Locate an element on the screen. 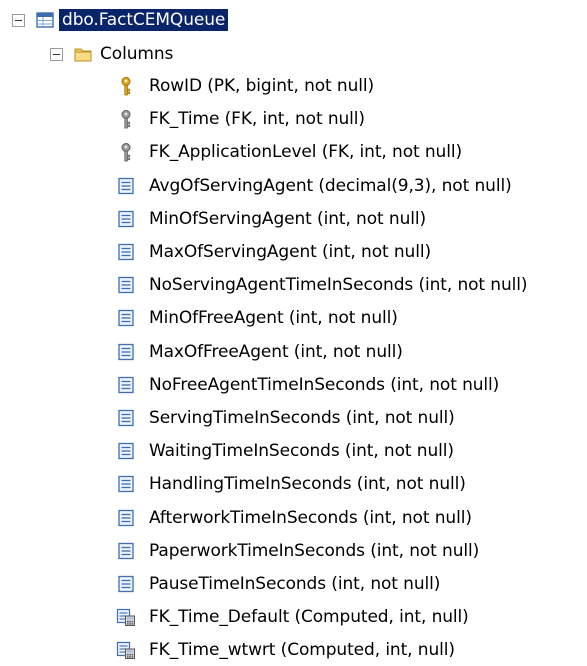  column-item: HandlingTimeInSeconds (int, not null) is located at coordinates (292, 484).